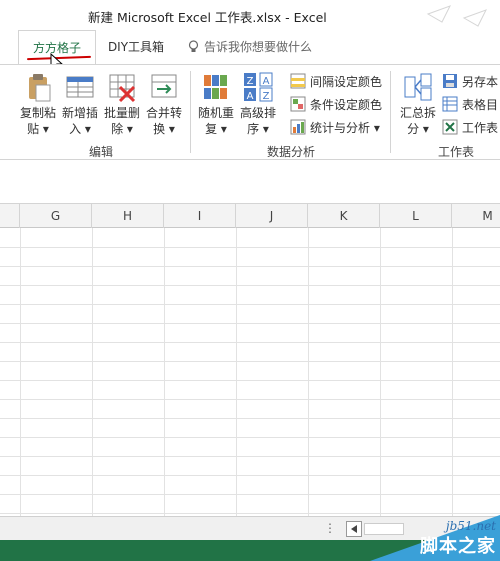  Describe the element at coordinates (298, 81) in the screenshot. I see `interval-color-icon` at that location.